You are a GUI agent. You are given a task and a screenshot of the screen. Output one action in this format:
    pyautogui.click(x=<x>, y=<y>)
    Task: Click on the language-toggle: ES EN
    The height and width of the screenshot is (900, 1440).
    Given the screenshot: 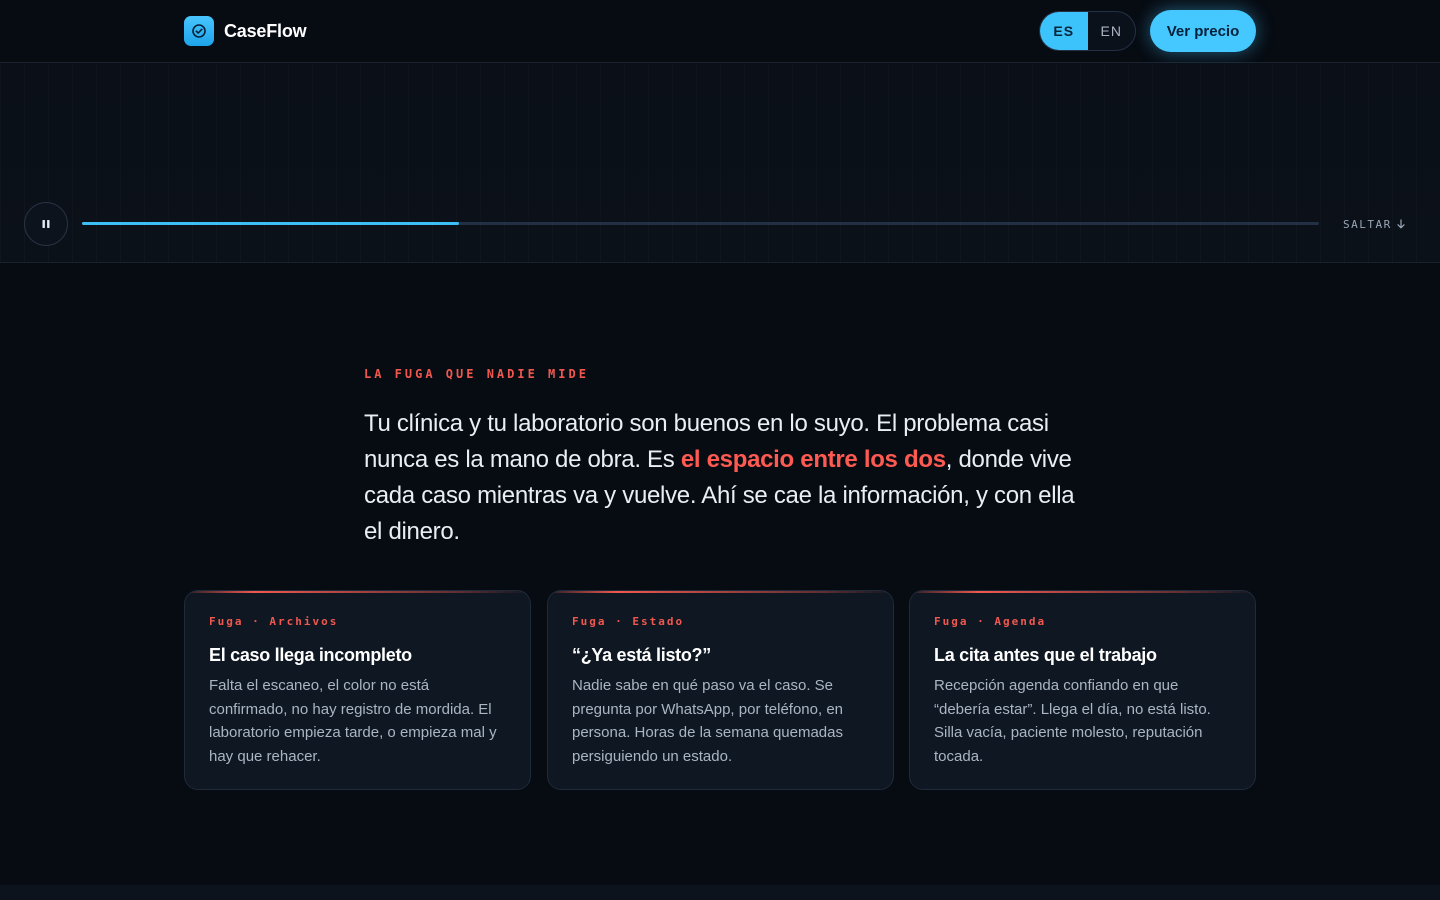 What is the action you would take?
    pyautogui.click(x=1087, y=31)
    